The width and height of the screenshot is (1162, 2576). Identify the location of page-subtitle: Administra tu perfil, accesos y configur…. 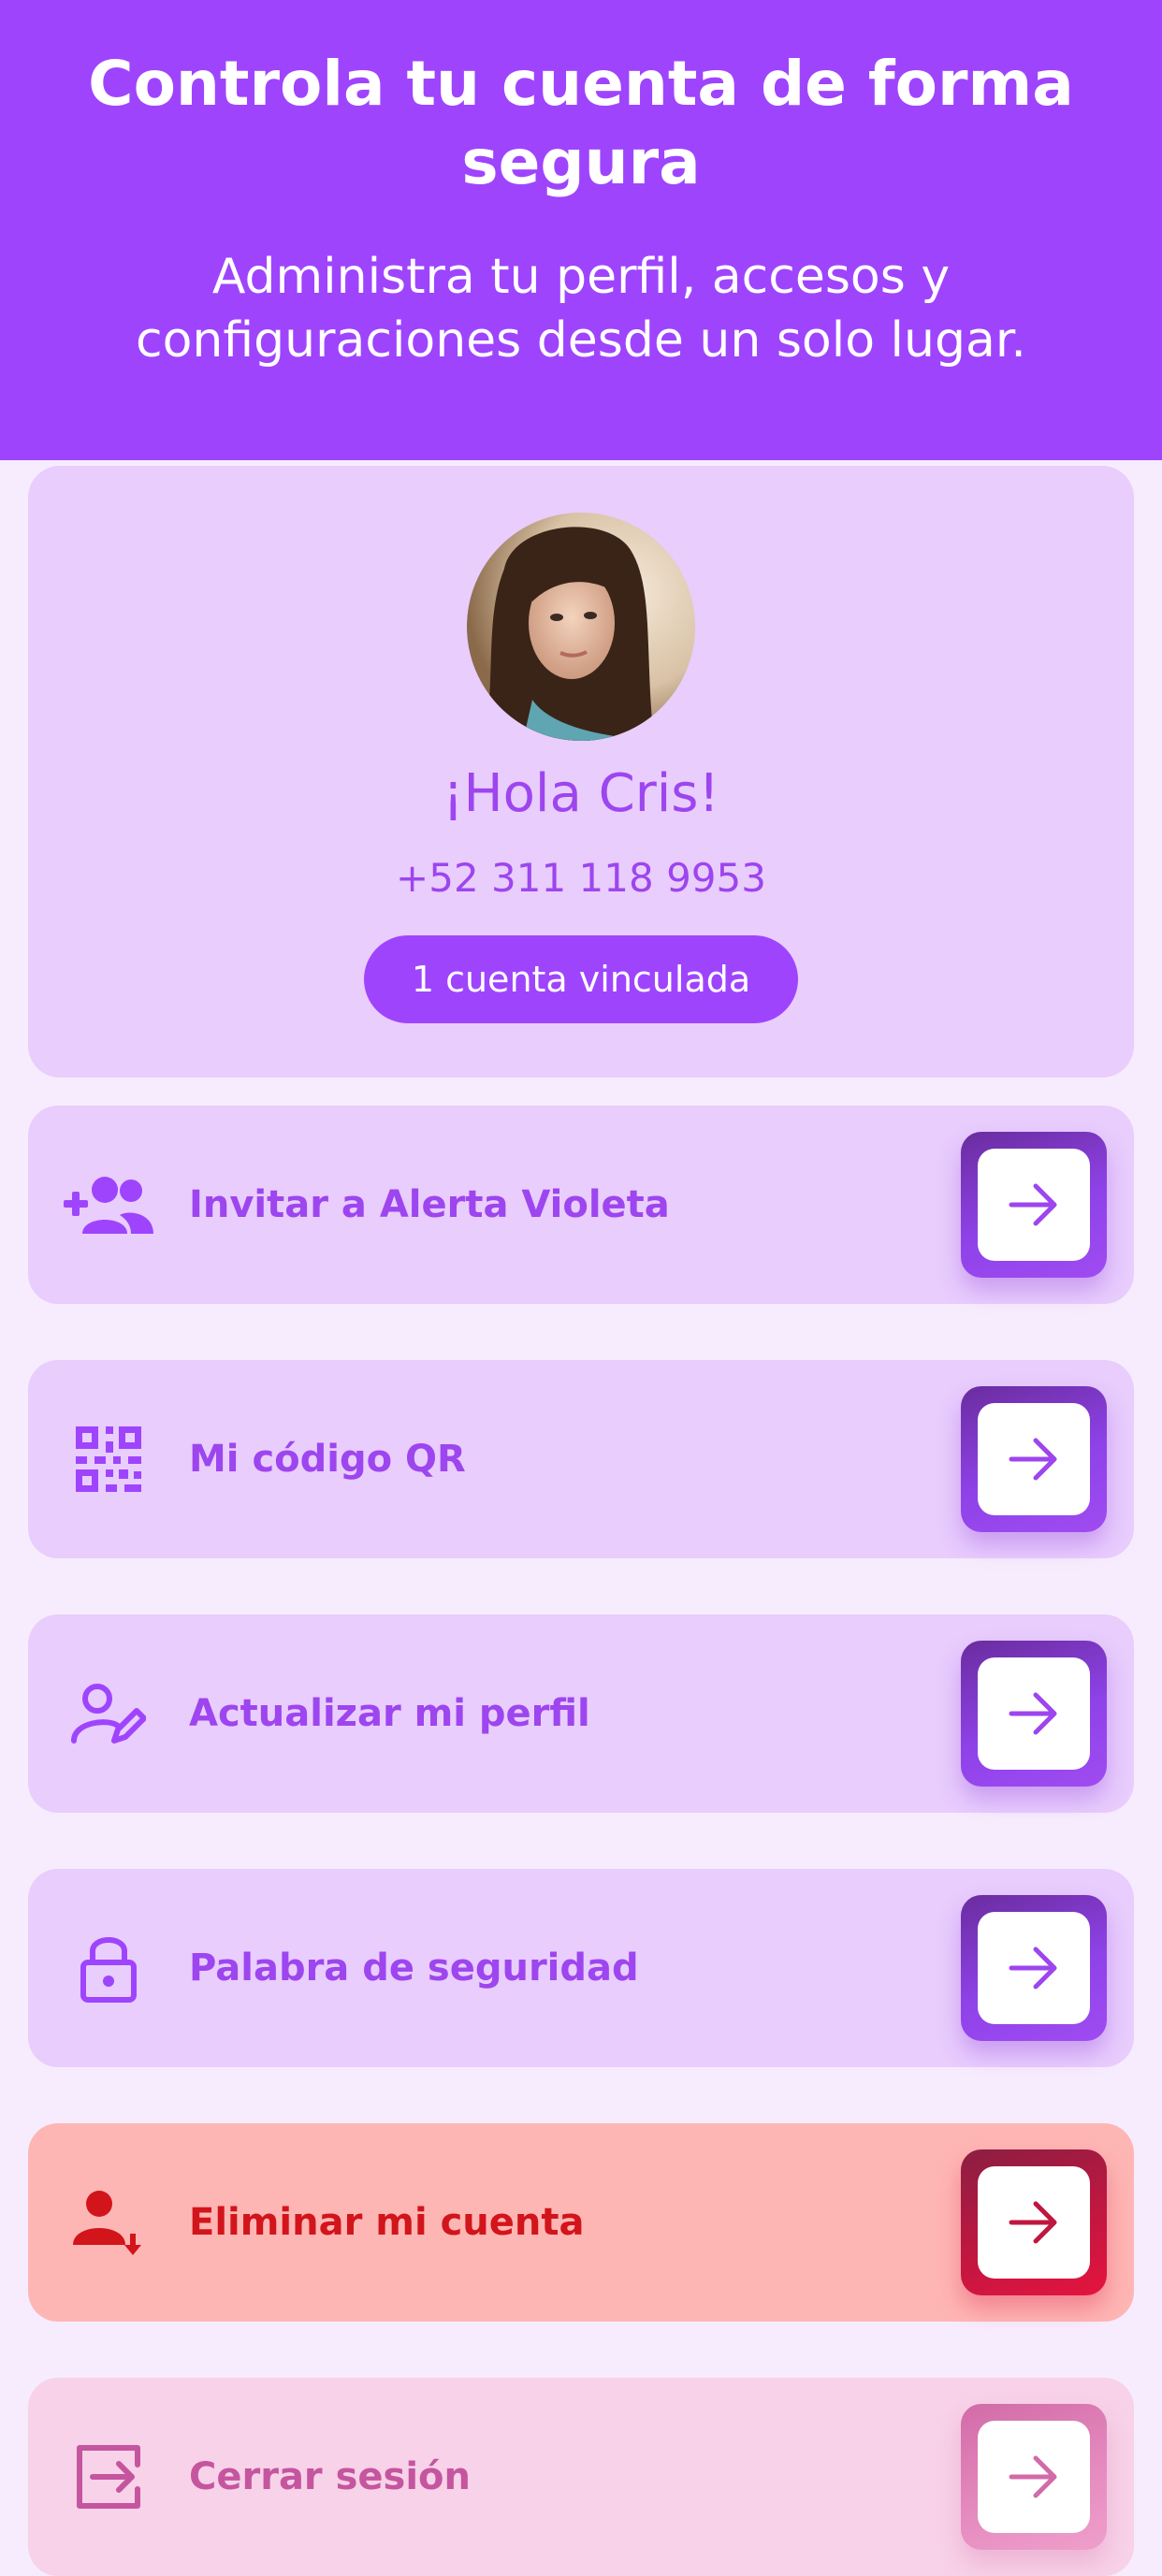
(581, 309).